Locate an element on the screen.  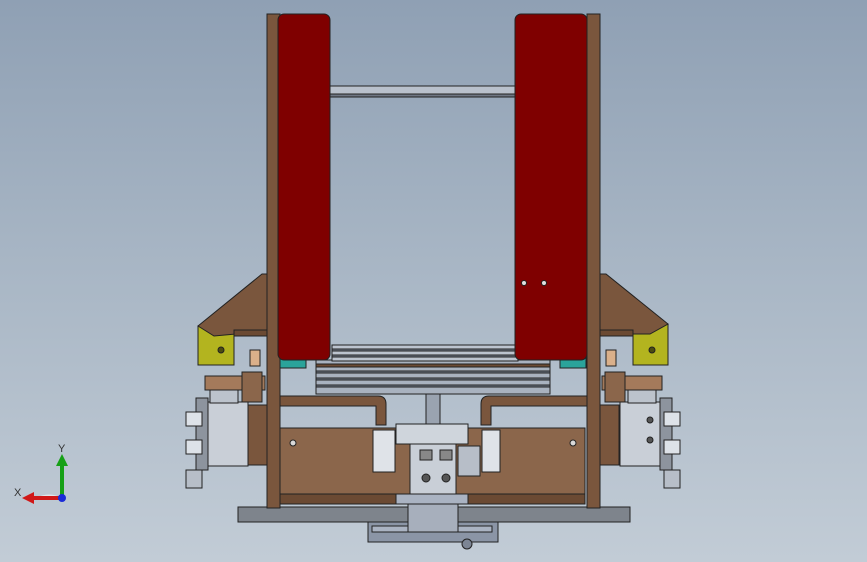
z-axis-dot is located at coordinates (62, 498).